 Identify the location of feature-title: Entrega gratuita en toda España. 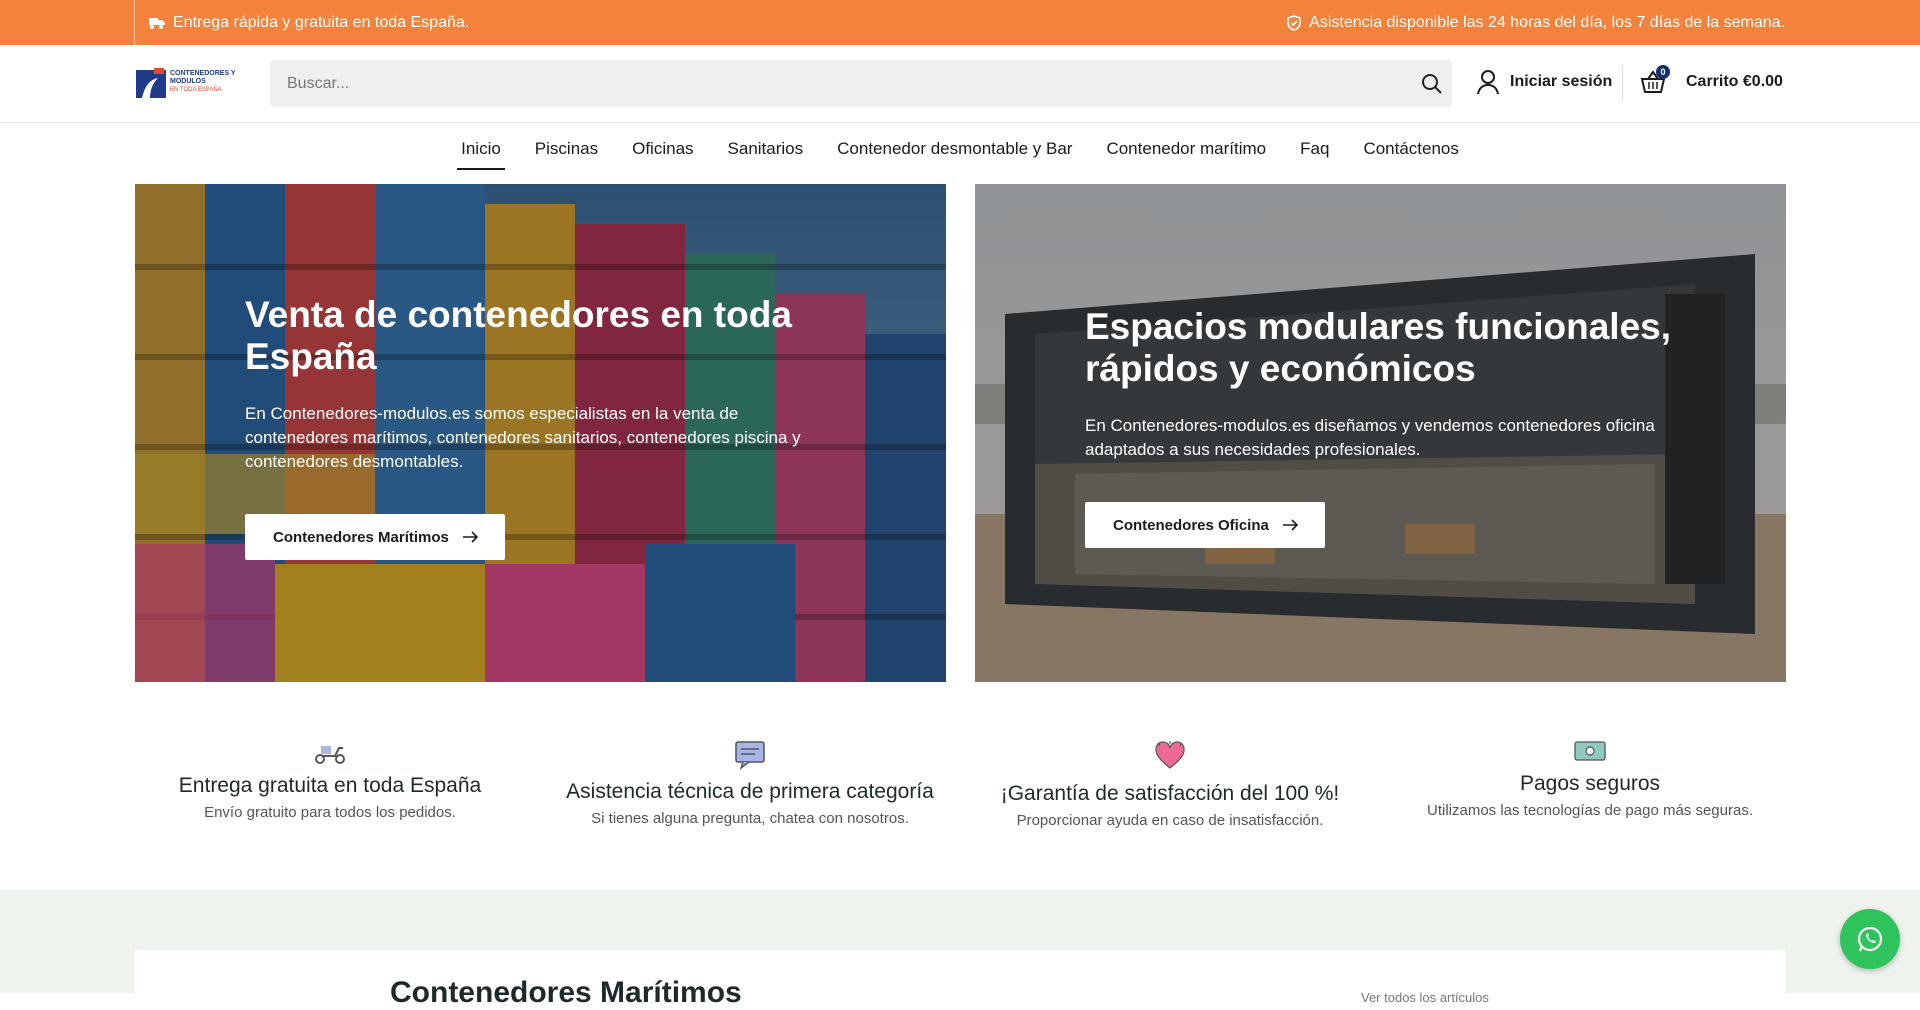
(330, 785).